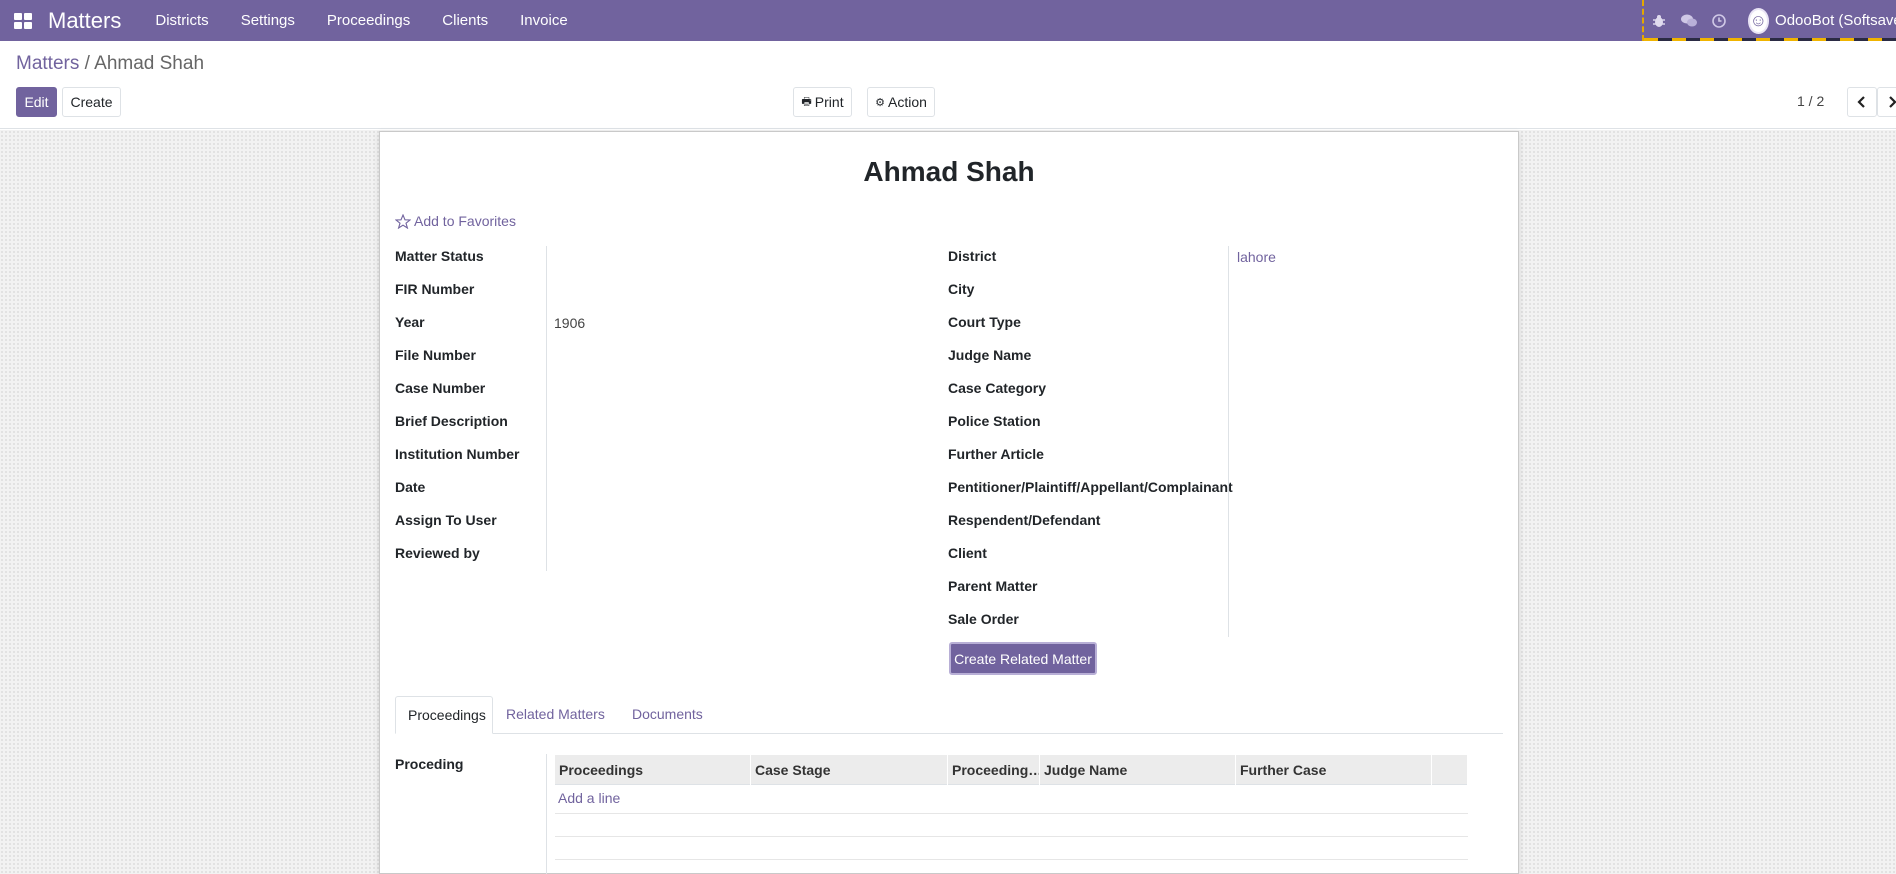  What do you see at coordinates (1011, 799) in the screenshot?
I see `table-row: Add a line` at bounding box center [1011, 799].